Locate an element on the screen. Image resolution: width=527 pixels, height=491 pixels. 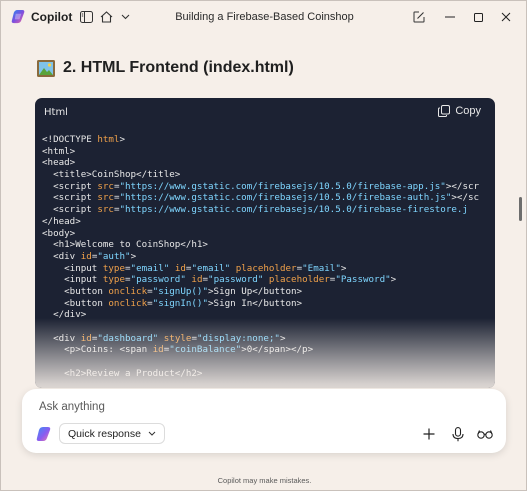
code-token: "Email" is located at coordinates (321, 268).